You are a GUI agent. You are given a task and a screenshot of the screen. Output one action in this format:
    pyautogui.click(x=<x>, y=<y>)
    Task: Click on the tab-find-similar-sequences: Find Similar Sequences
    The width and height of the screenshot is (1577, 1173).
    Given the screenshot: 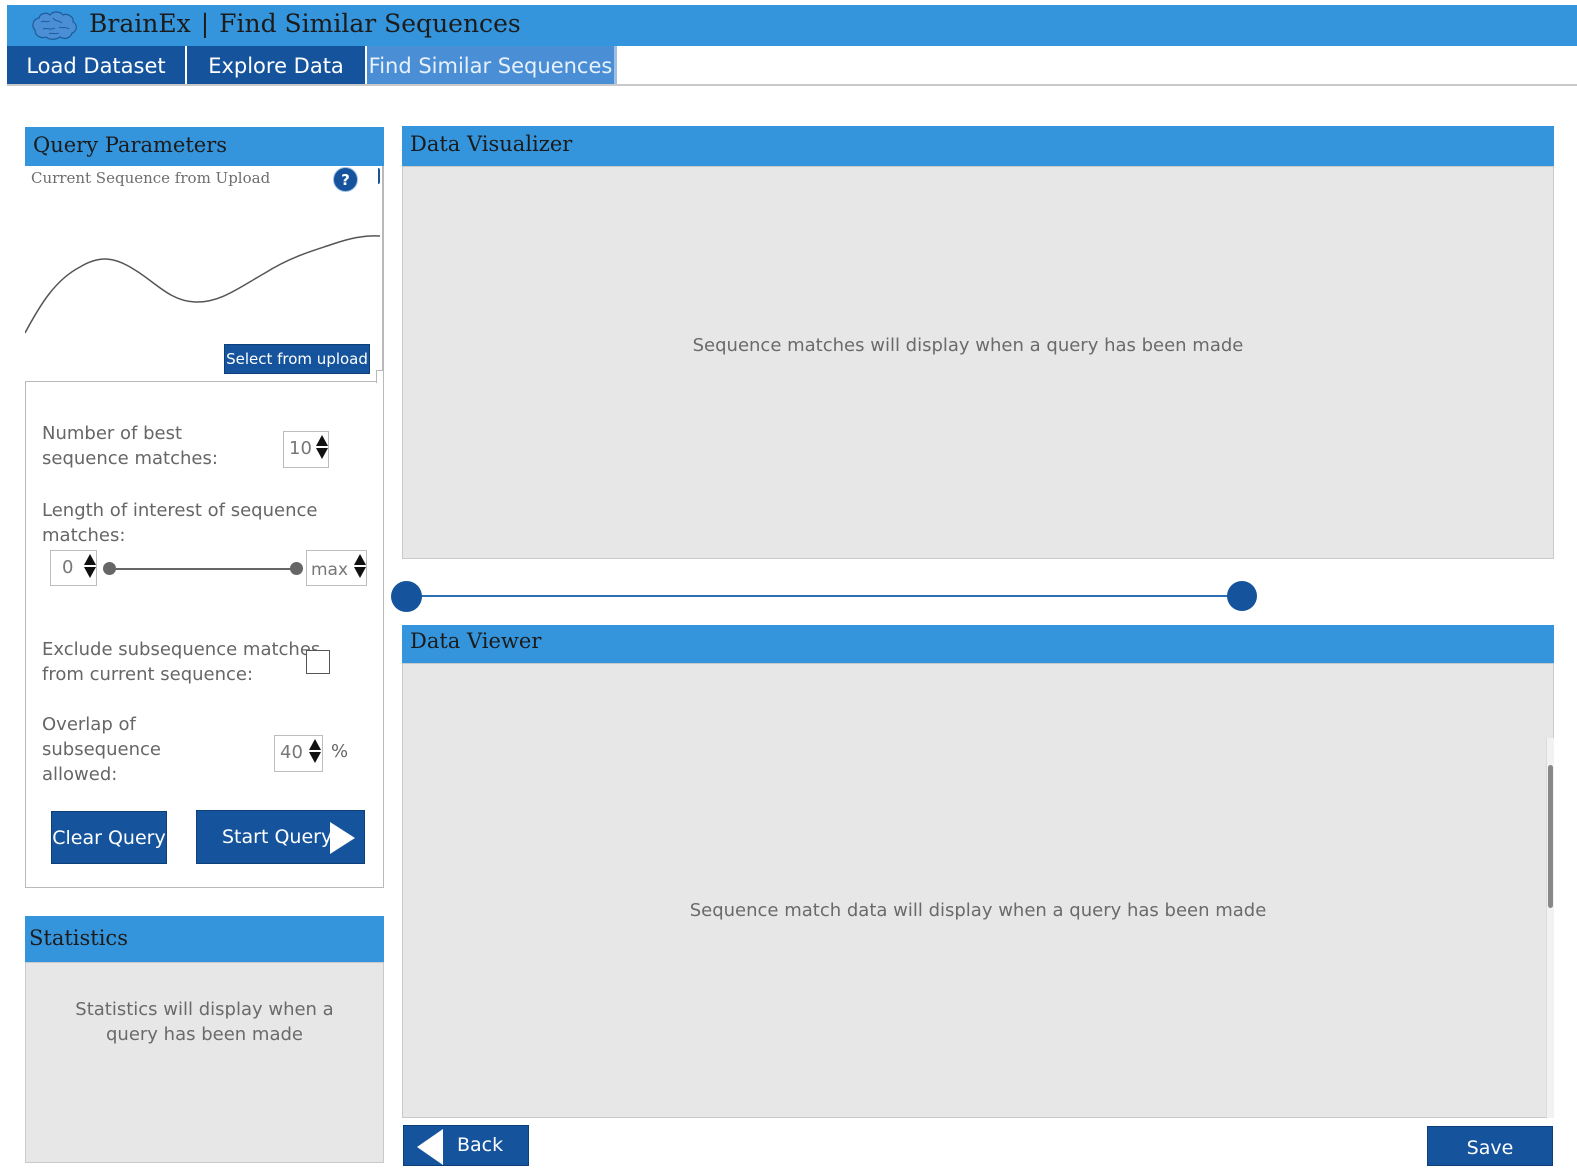 What is the action you would take?
    pyautogui.click(x=492, y=65)
    